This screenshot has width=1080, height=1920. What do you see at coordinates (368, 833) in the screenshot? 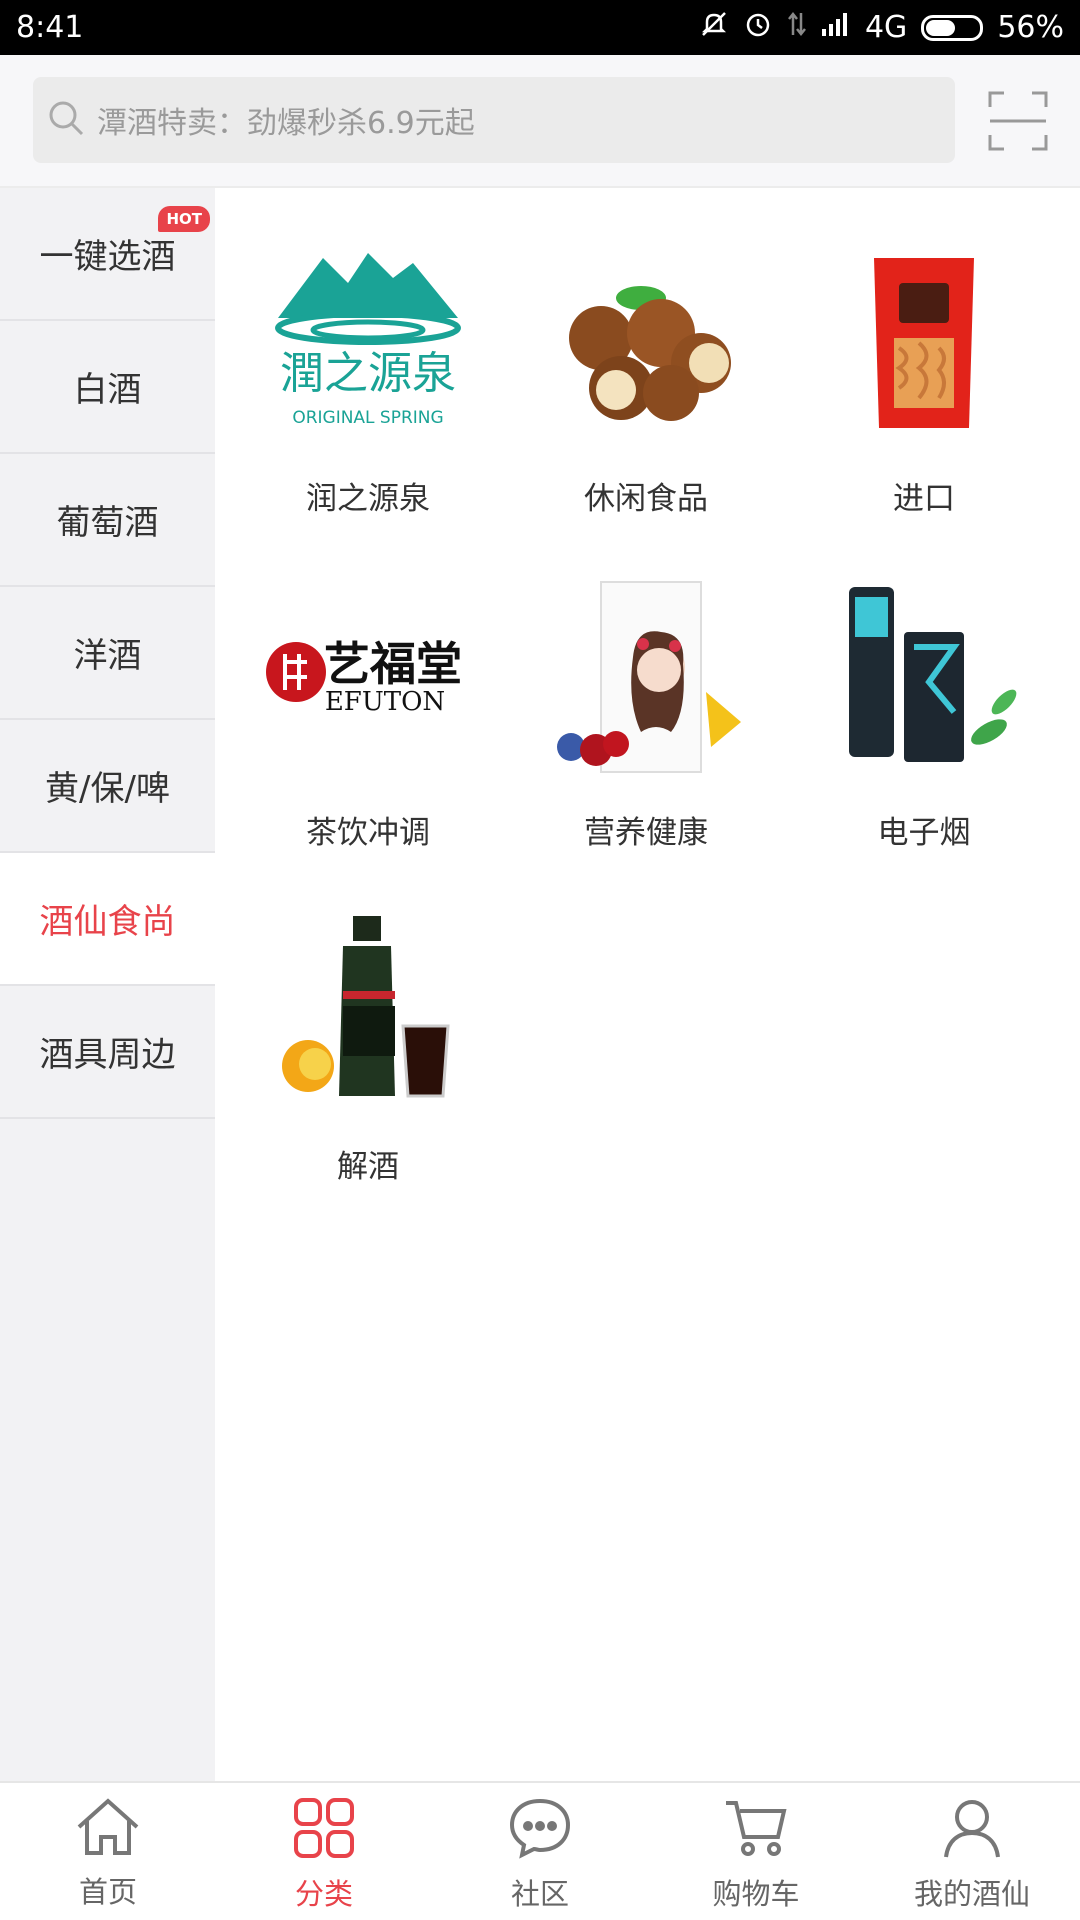
I see `category-label: 茶饮冲调` at bounding box center [368, 833].